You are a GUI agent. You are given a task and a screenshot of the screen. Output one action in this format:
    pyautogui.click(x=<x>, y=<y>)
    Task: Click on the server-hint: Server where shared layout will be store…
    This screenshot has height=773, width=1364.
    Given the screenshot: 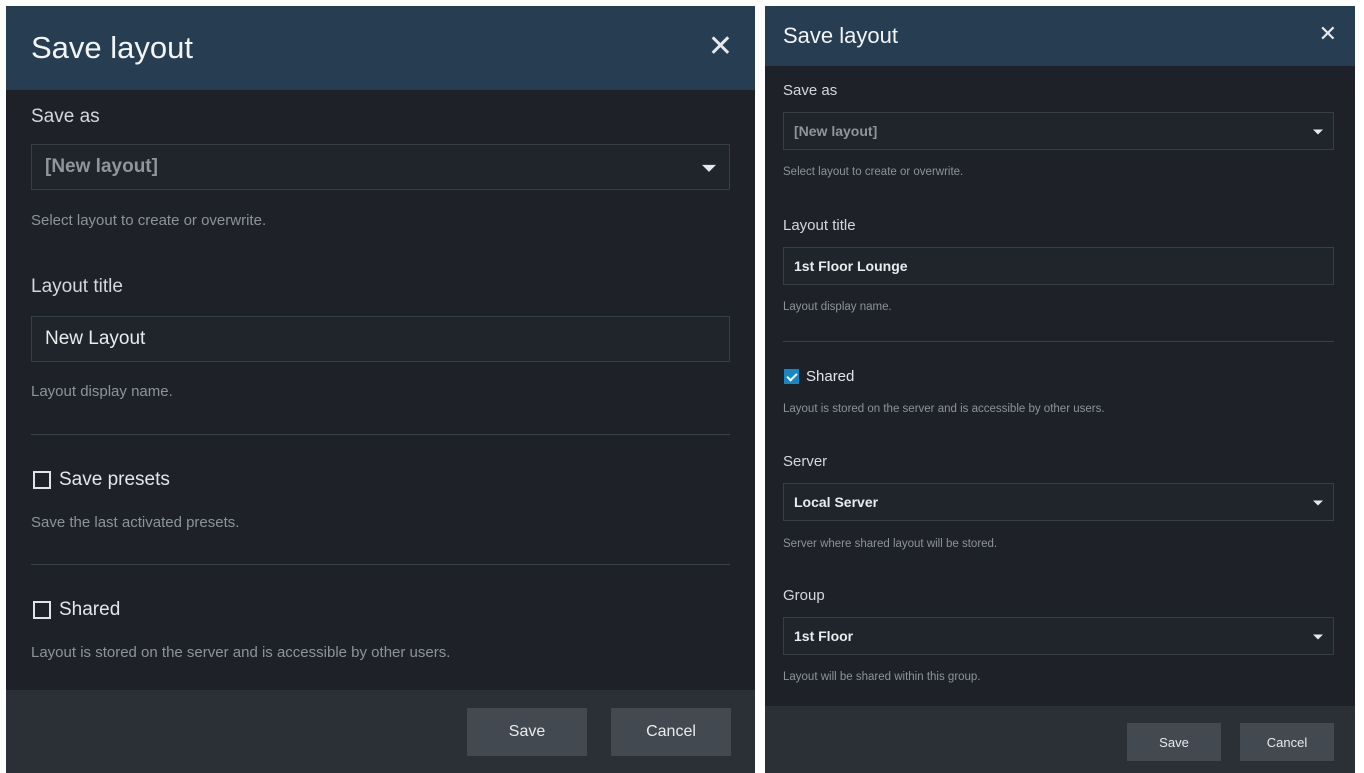 What is the action you would take?
    pyautogui.click(x=890, y=544)
    